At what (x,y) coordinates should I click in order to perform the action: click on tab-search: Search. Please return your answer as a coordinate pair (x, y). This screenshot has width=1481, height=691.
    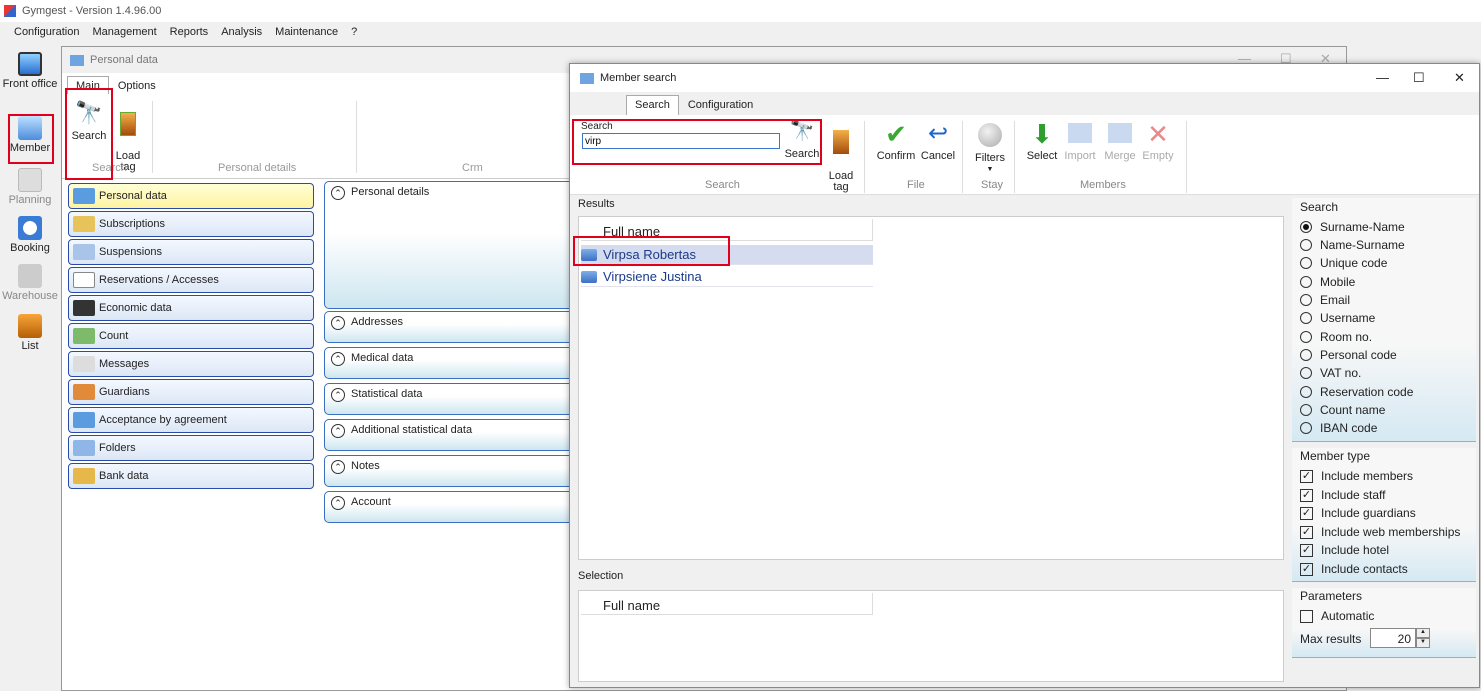
    Looking at the image, I should click on (652, 105).